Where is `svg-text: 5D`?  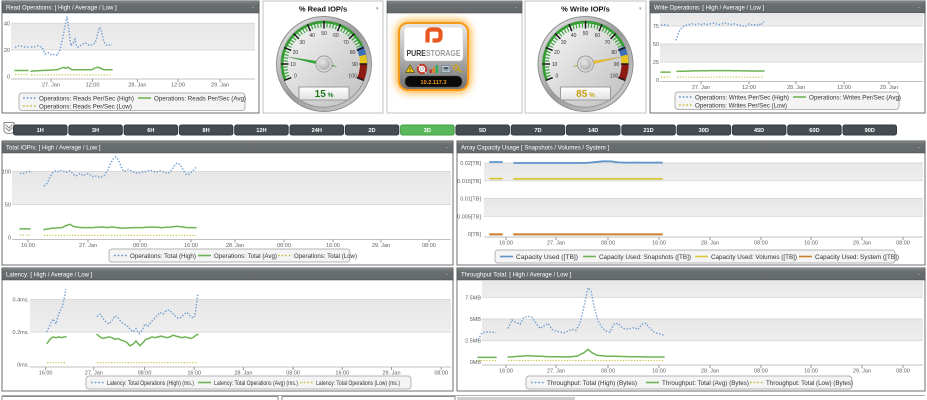 svg-text: 5D is located at coordinates (482, 131).